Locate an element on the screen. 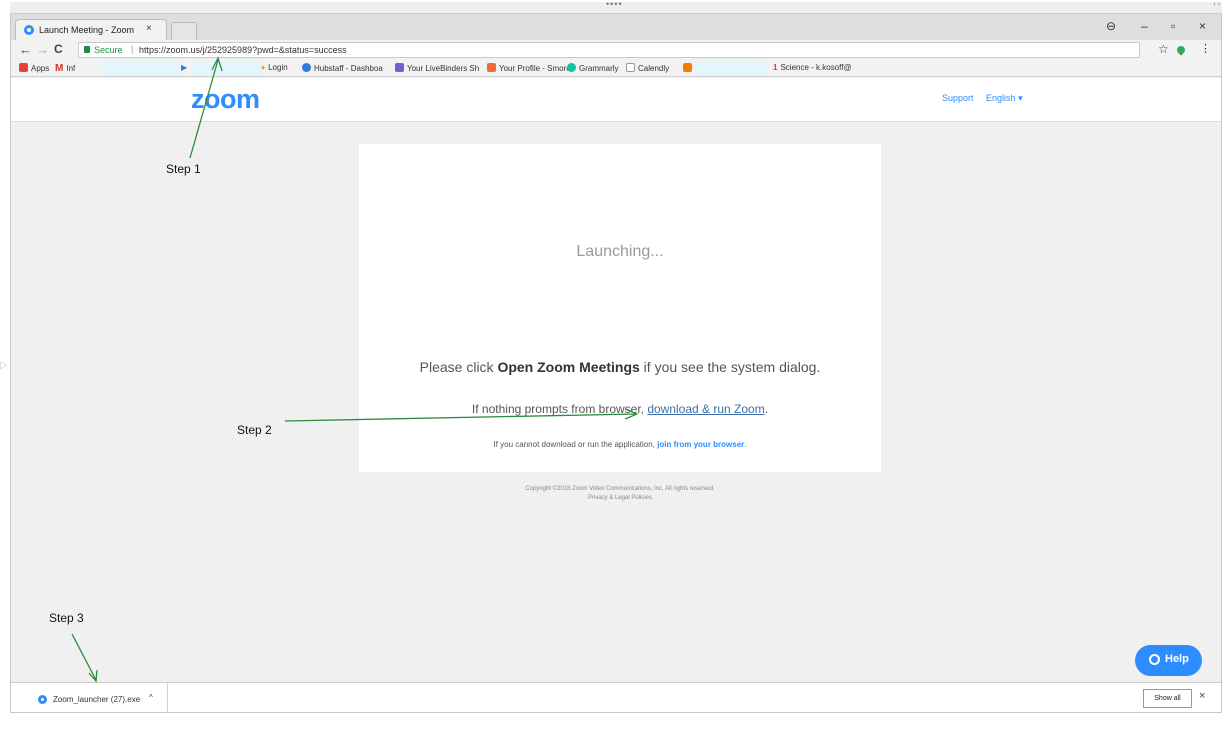  zoom-favicon-icon is located at coordinates (29, 30).